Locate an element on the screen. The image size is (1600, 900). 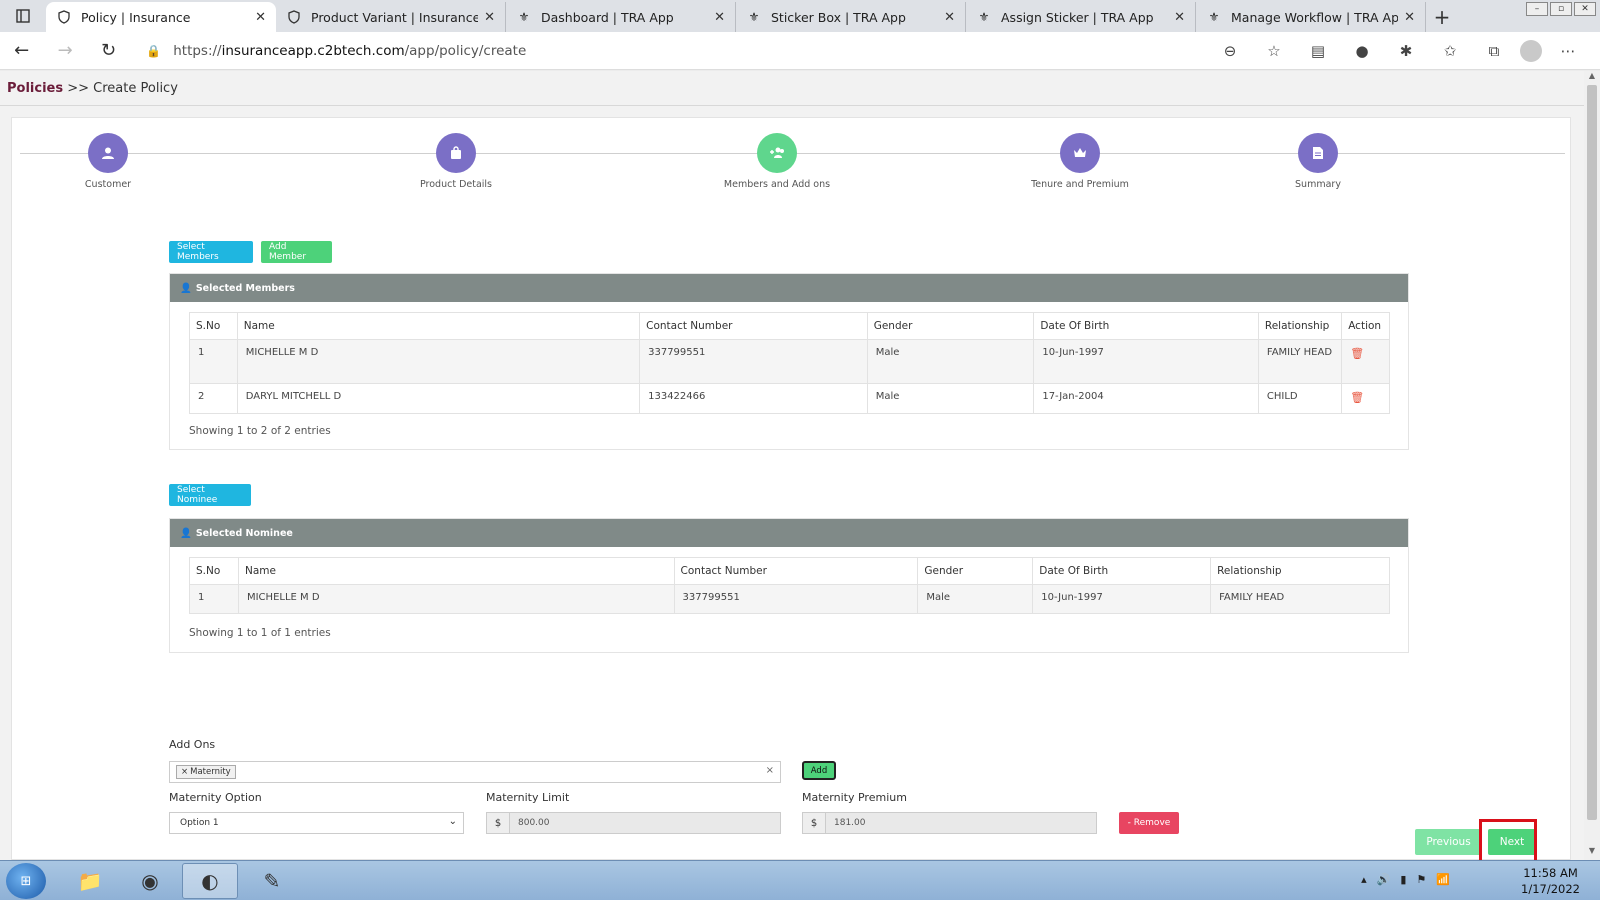
step-product-details: Product Details is located at coordinates (456, 161).